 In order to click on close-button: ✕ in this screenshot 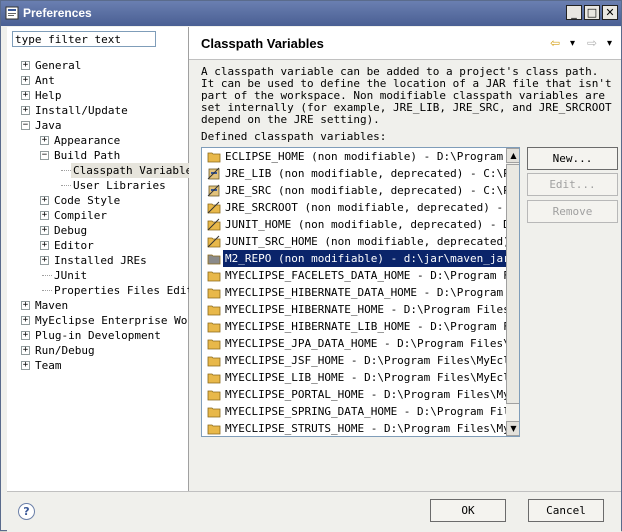, I will do `click(610, 12)`.